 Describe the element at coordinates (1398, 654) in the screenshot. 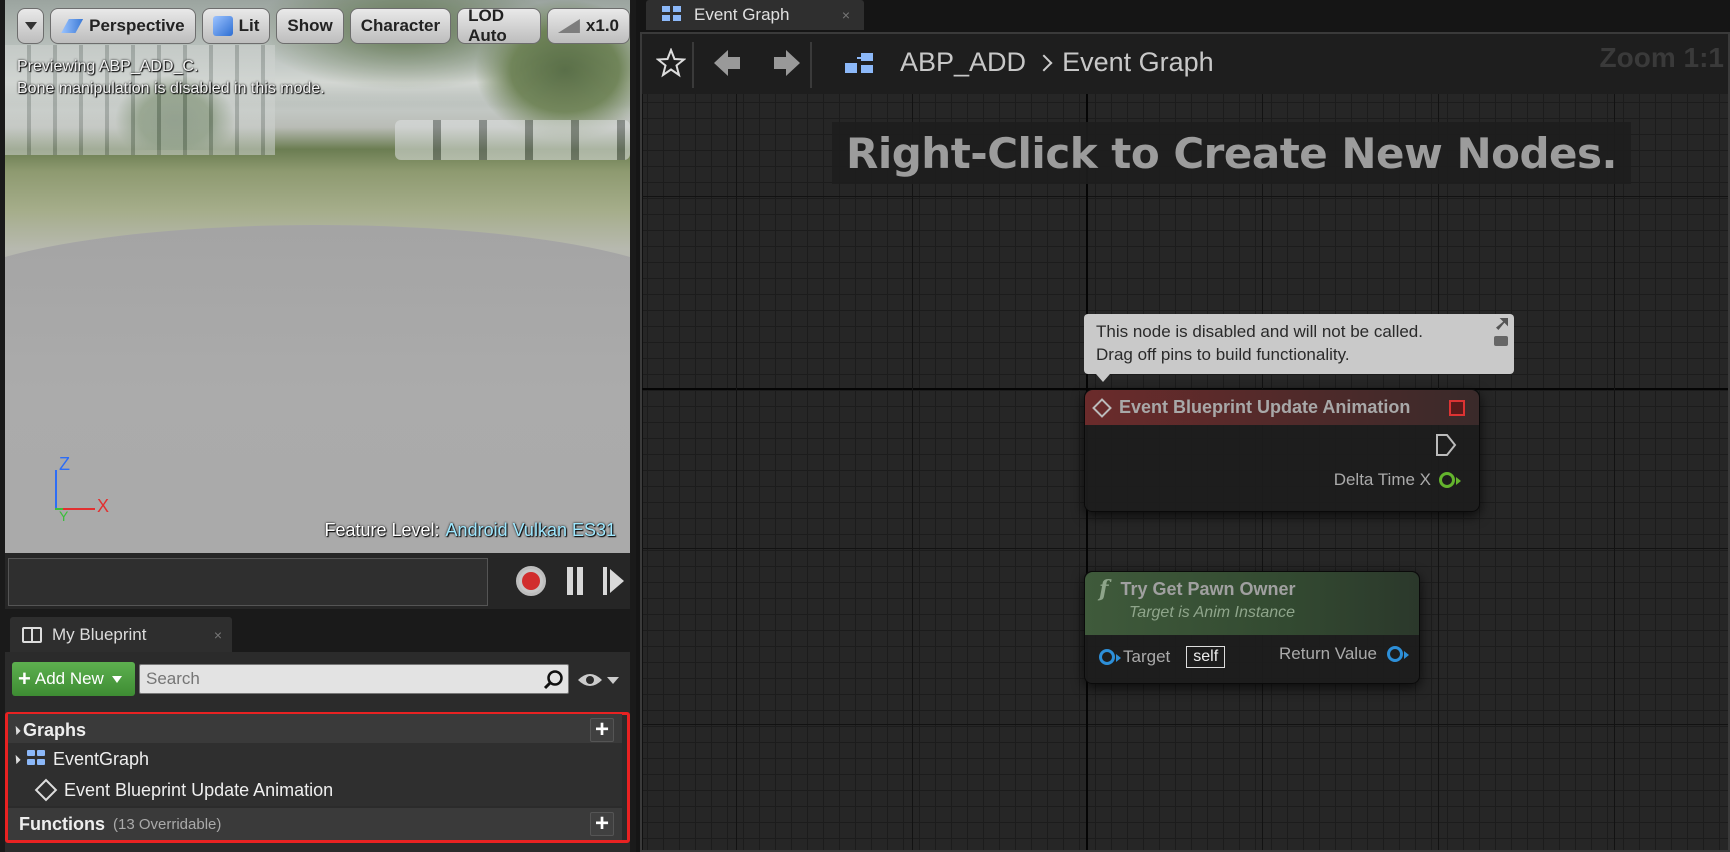

I see `object-output-pin` at that location.